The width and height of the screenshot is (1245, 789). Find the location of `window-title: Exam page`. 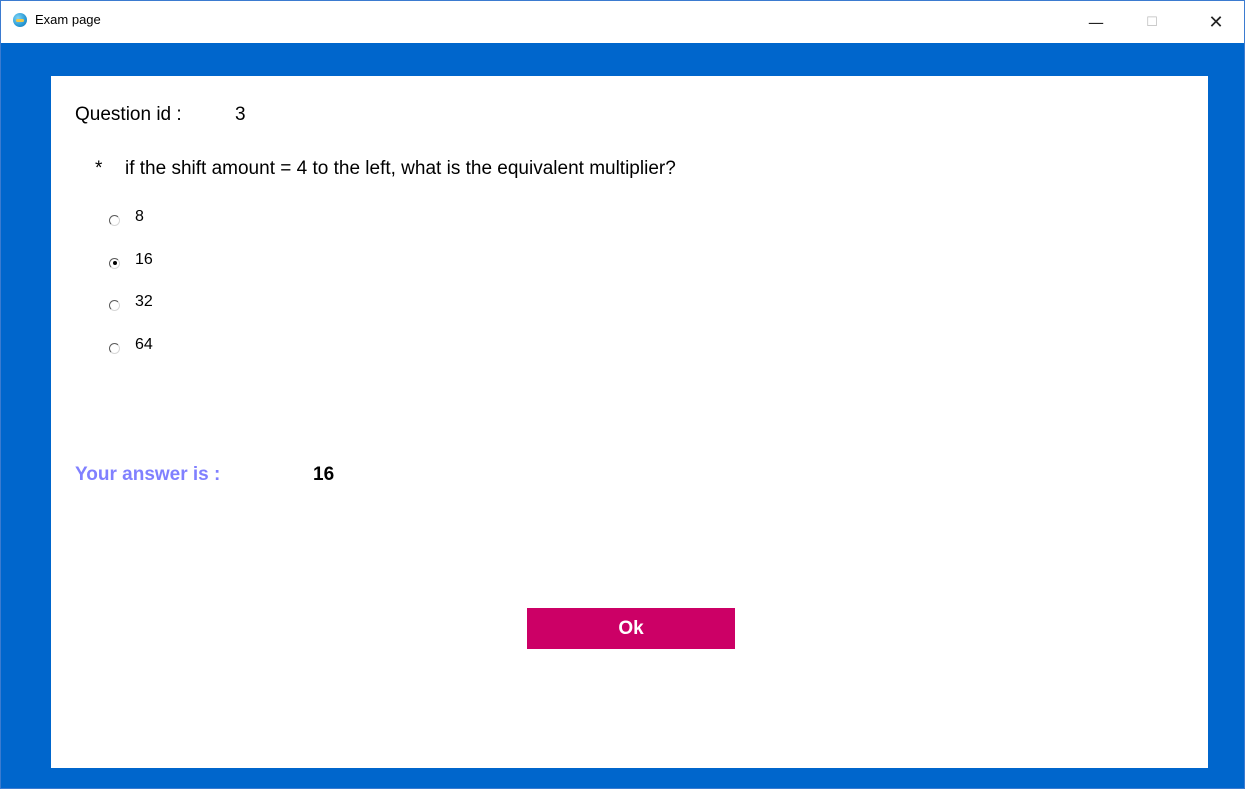

window-title: Exam page is located at coordinates (68, 19).